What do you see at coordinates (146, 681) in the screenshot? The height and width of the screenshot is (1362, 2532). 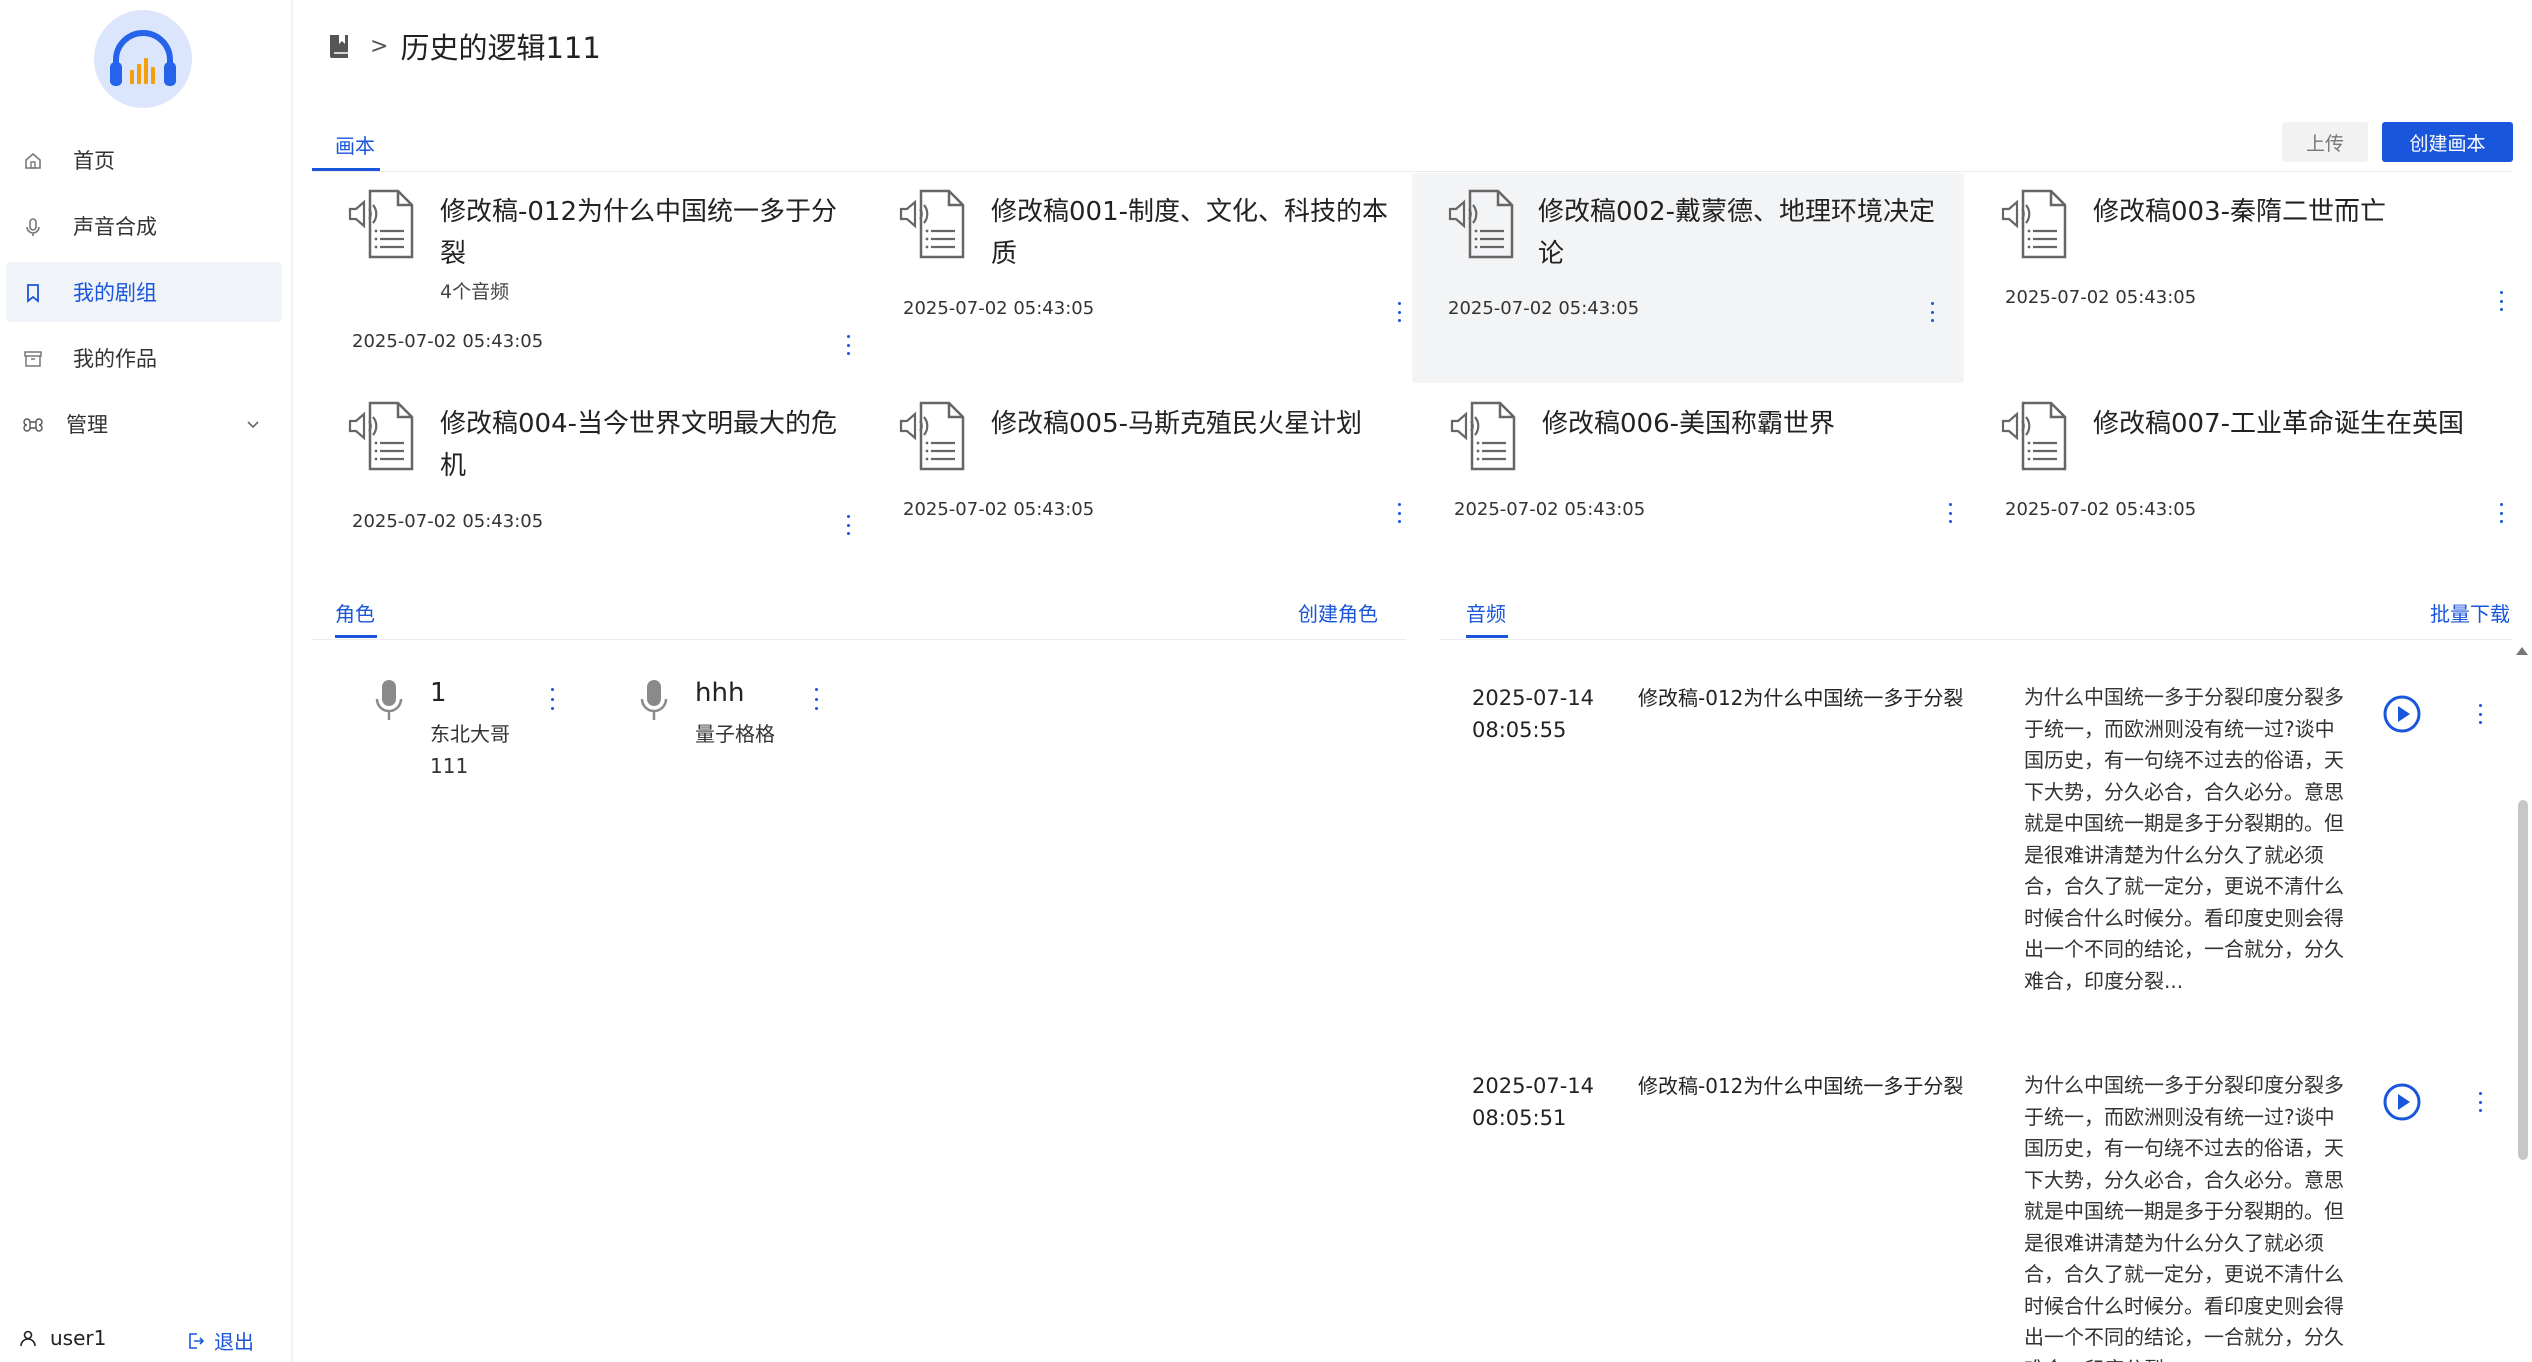 I see `sidebar: 首页 声音合成 我的剧组 我的作品 管理 user1 退出` at bounding box center [146, 681].